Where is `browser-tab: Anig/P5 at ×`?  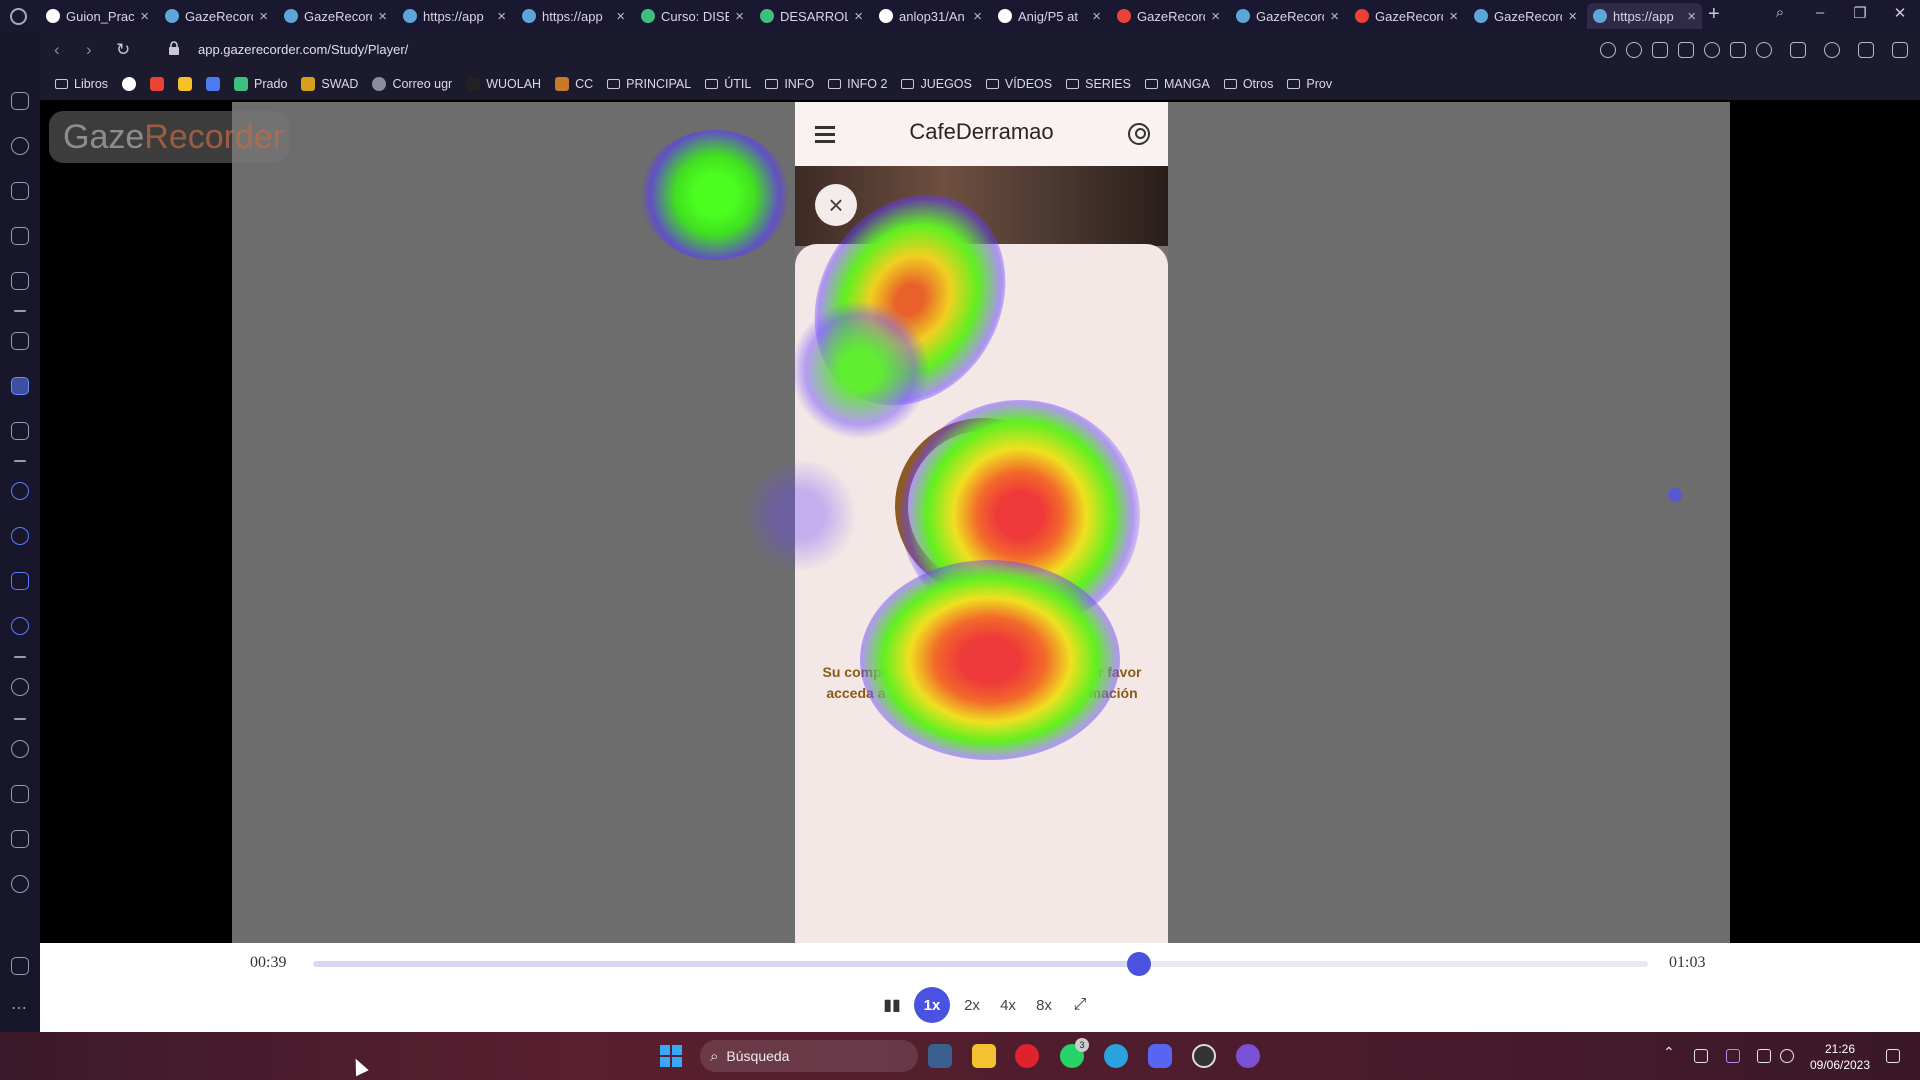 browser-tab: Anig/P5 at × is located at coordinates (1049, 16).